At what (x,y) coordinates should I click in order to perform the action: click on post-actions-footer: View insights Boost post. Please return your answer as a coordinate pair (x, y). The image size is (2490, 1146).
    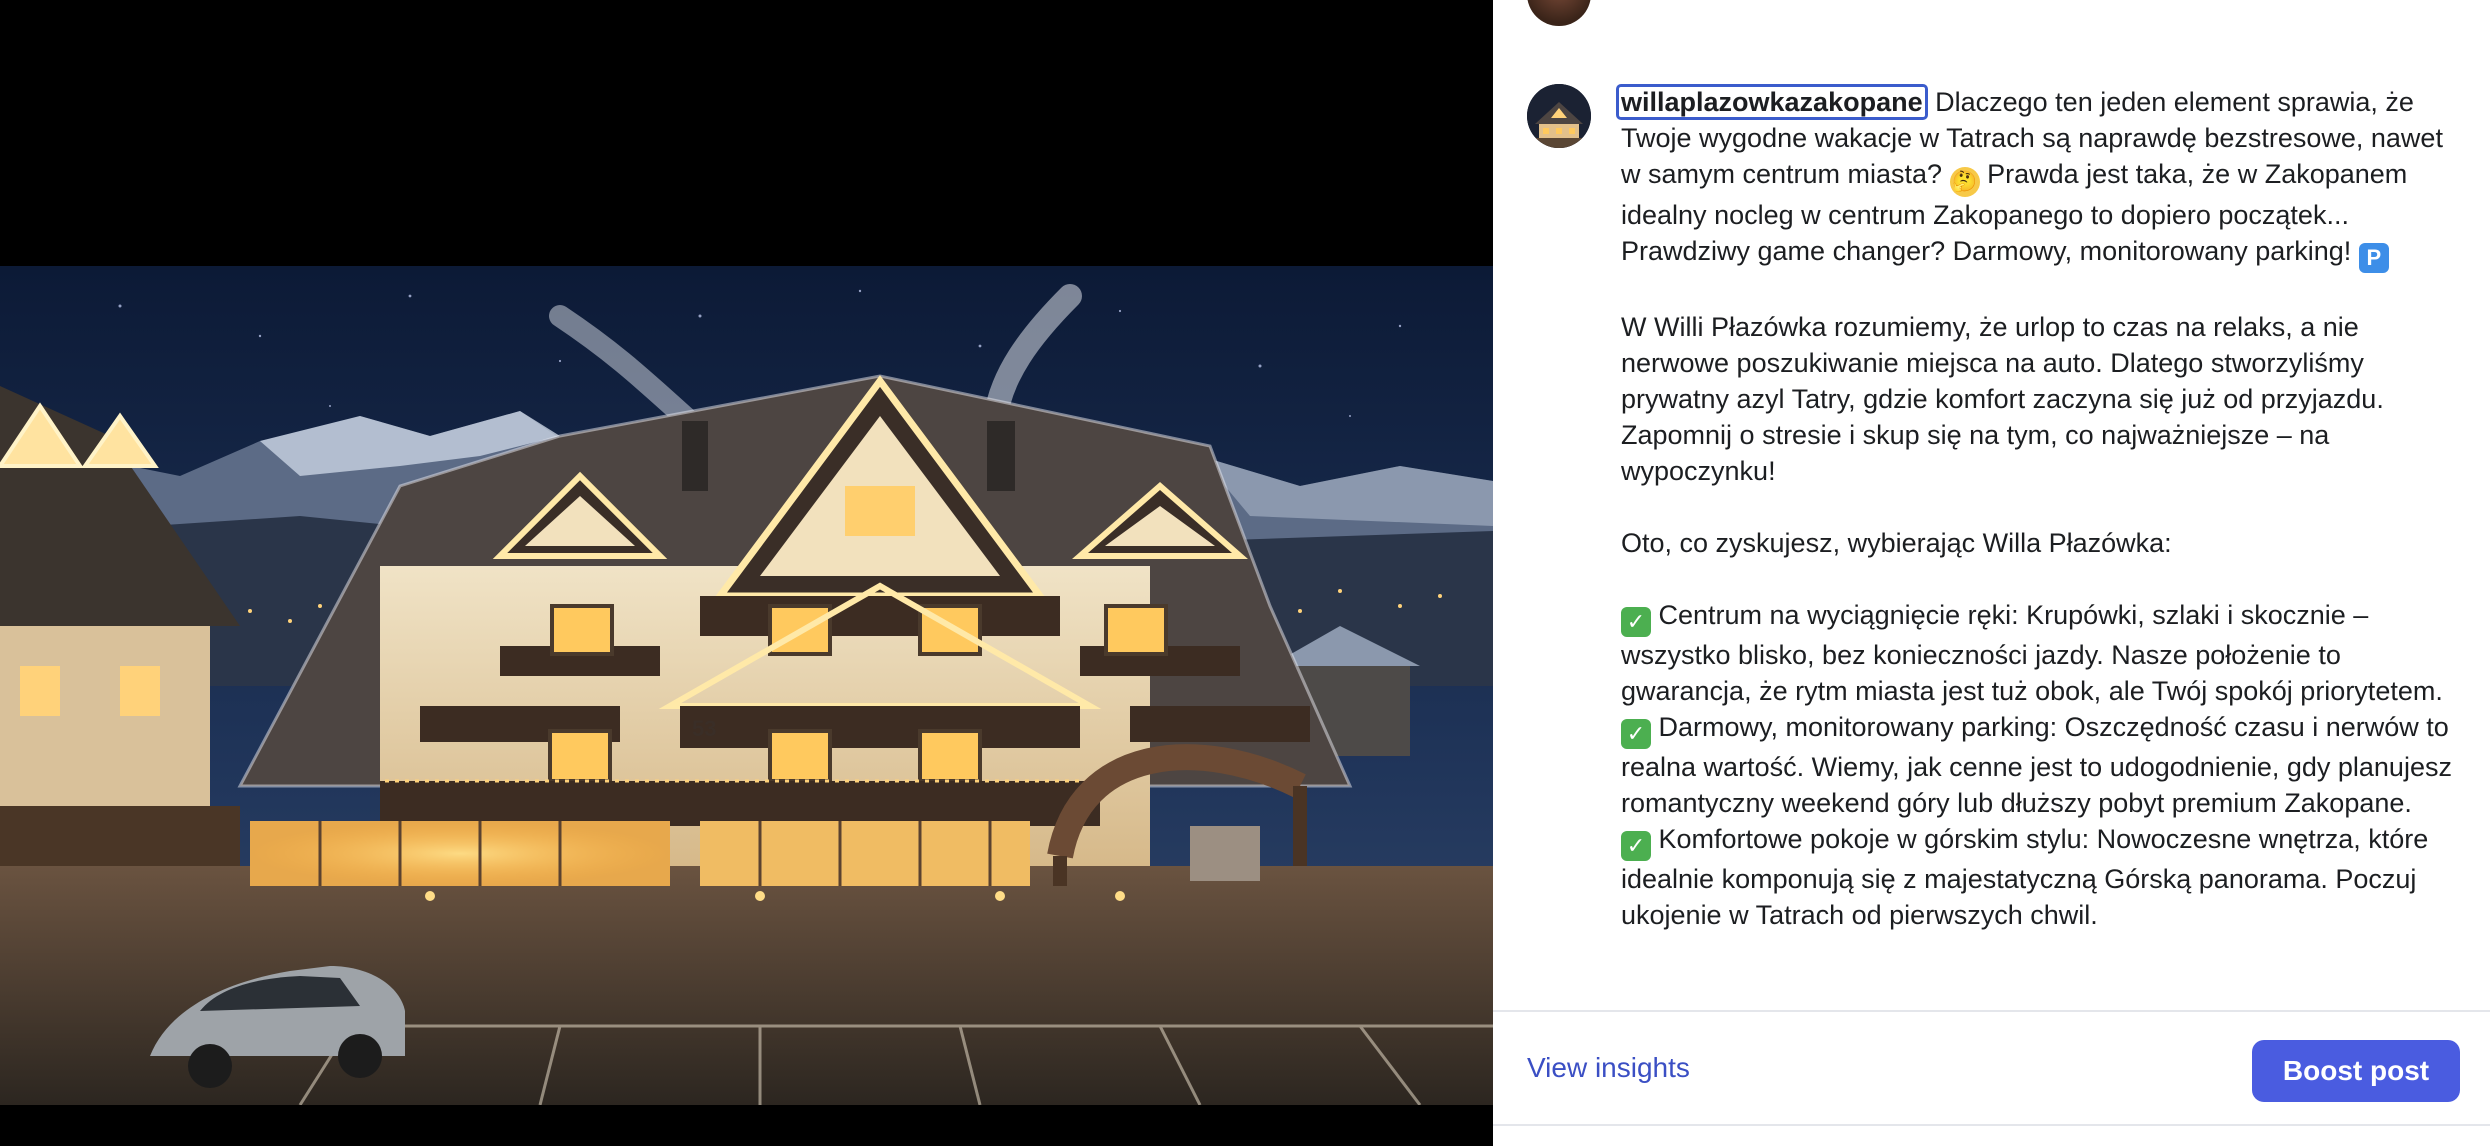
    Looking at the image, I should click on (1991, 1068).